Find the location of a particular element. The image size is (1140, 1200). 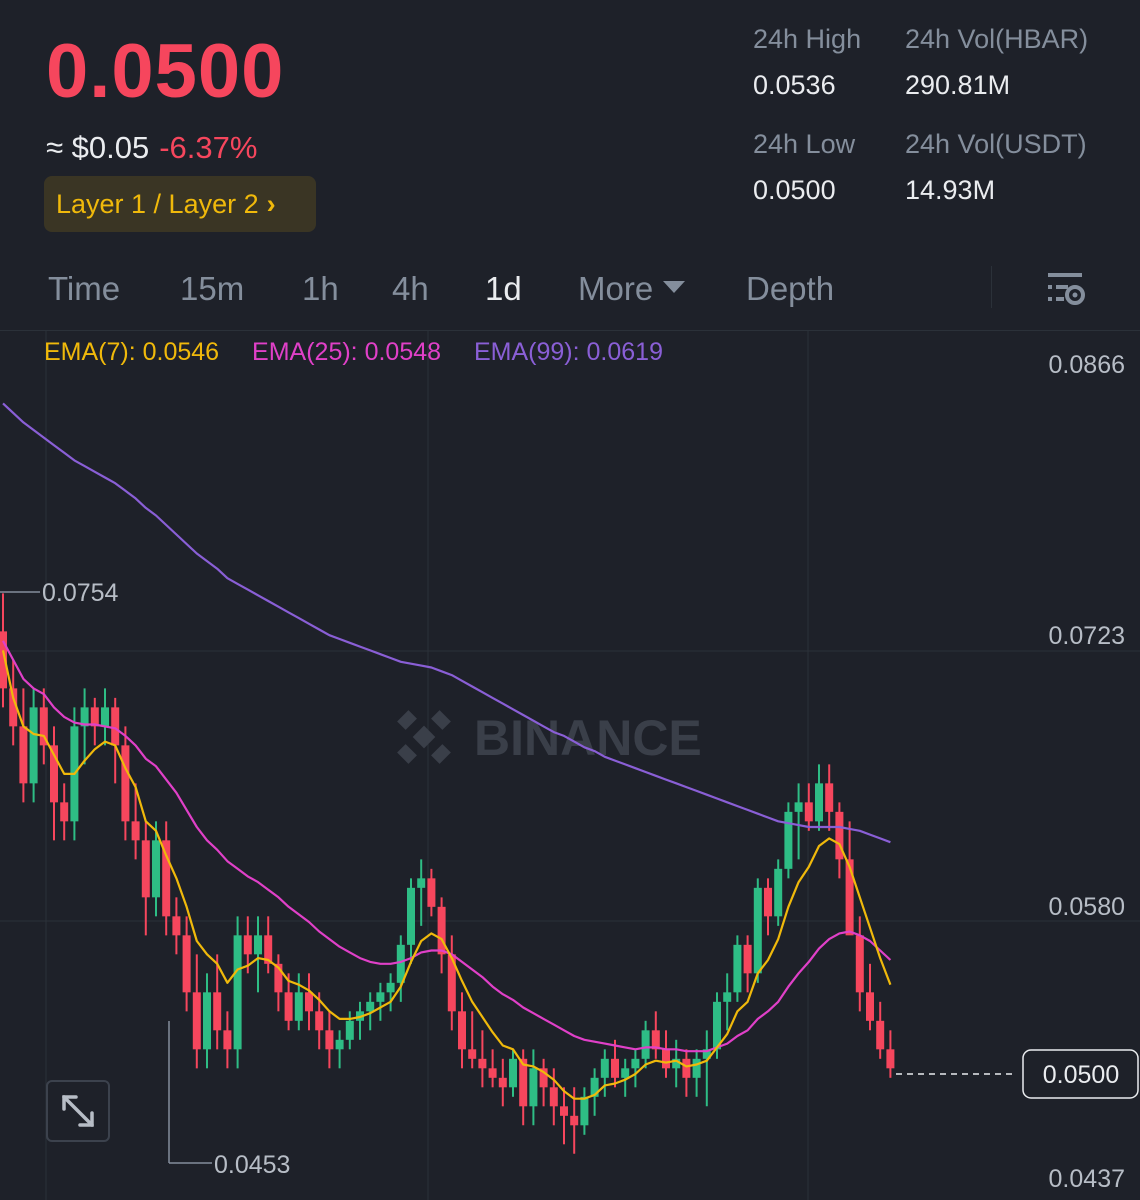

interval-tabs: Time 15m 1h 4h 1d More Depth is located at coordinates (570, 291).